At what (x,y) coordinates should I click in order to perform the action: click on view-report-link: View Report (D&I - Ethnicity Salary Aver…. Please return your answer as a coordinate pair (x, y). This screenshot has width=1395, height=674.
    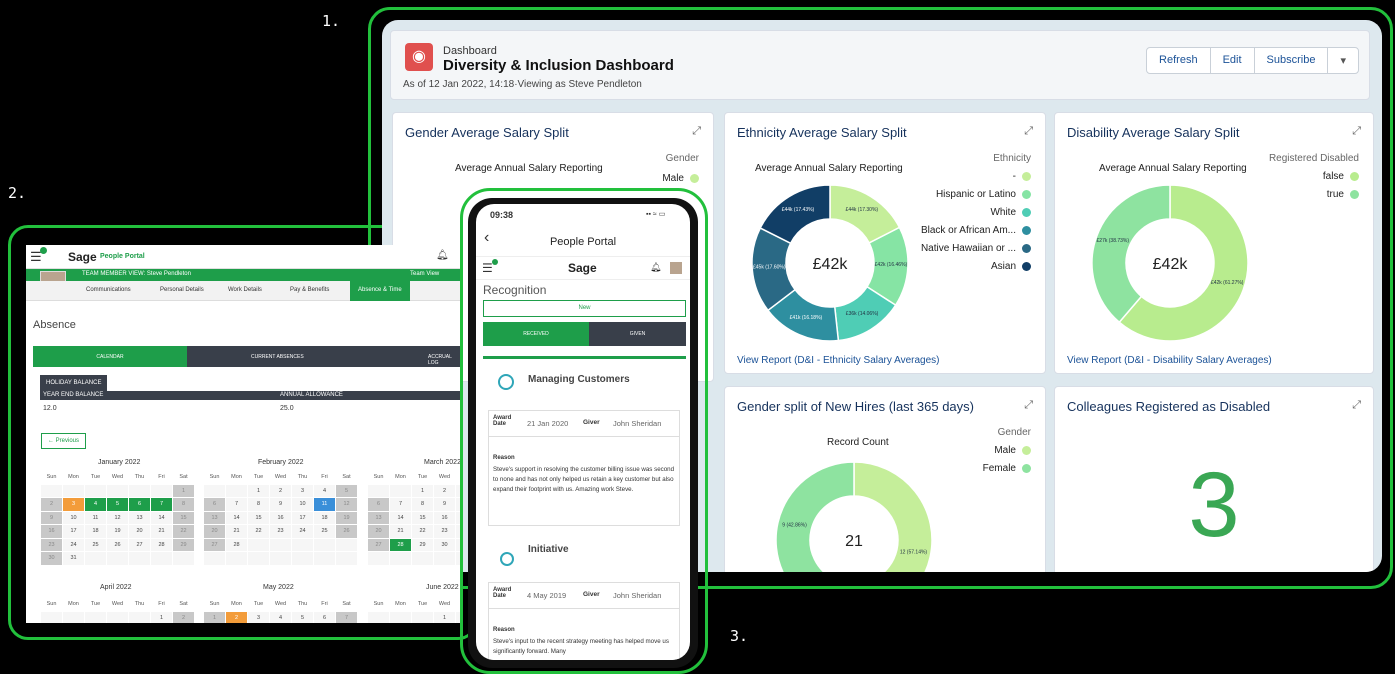
    Looking at the image, I should click on (838, 360).